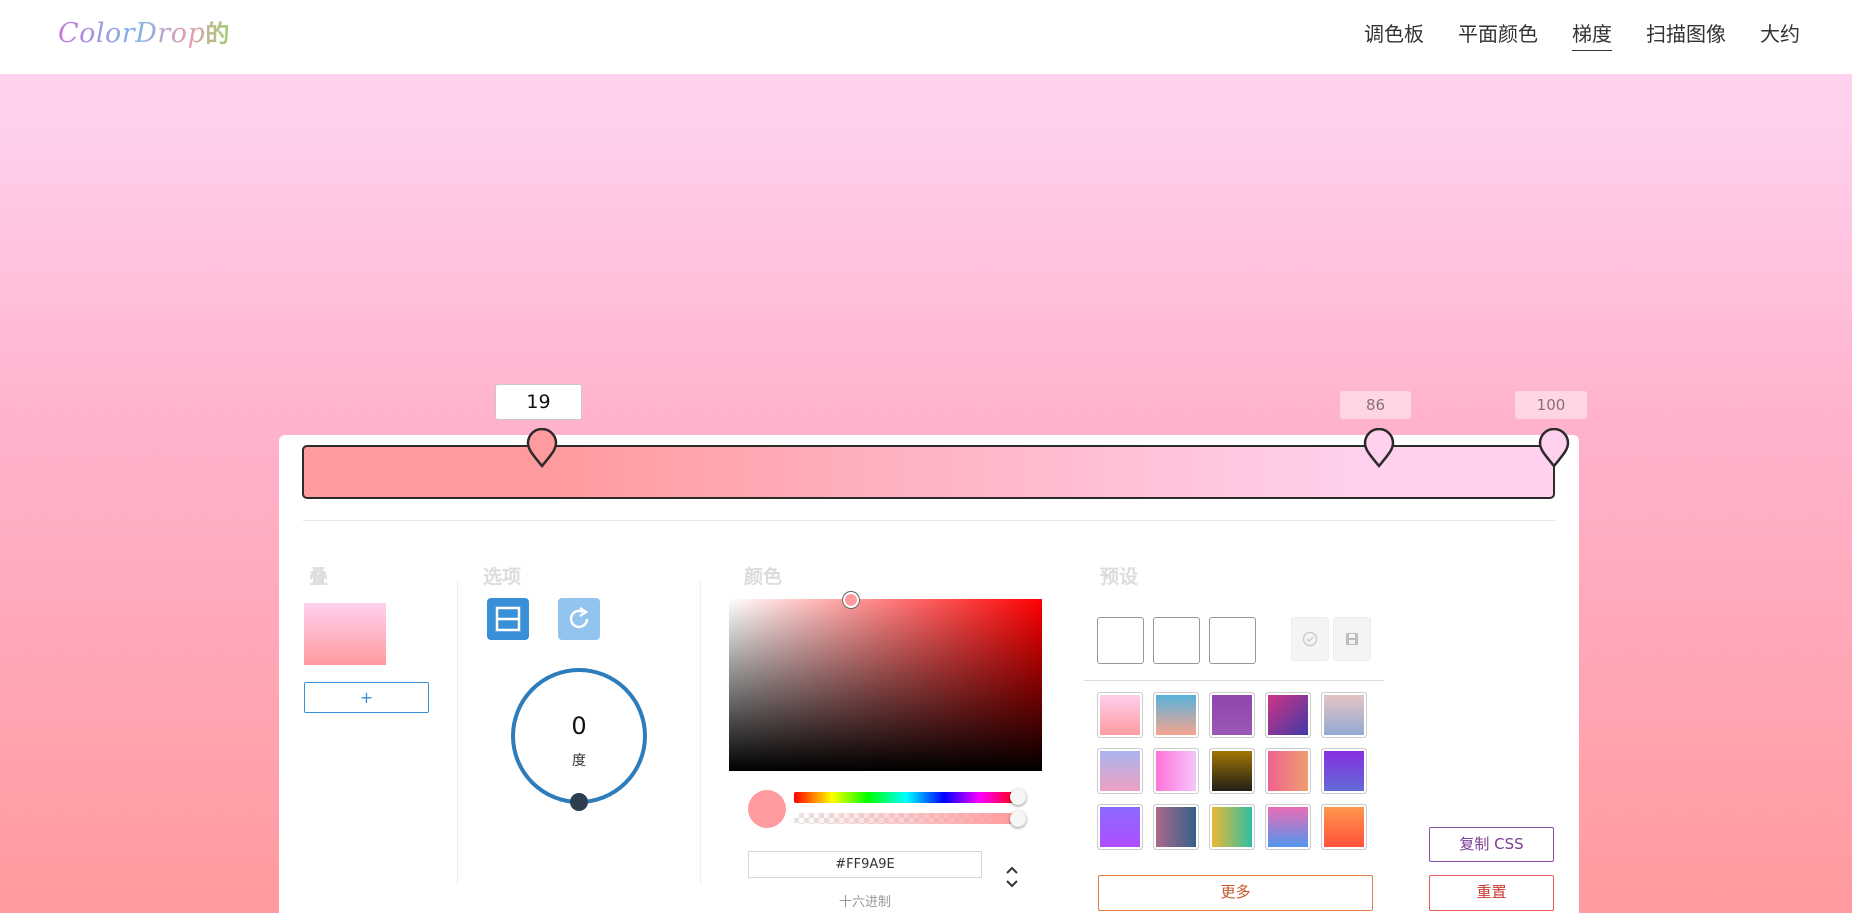 The height and width of the screenshot is (913, 1852). What do you see at coordinates (926, 37) in the screenshot?
I see `app-header: ColorDrop的 调色板 平面颜色 梯度 扫描图像 大约` at bounding box center [926, 37].